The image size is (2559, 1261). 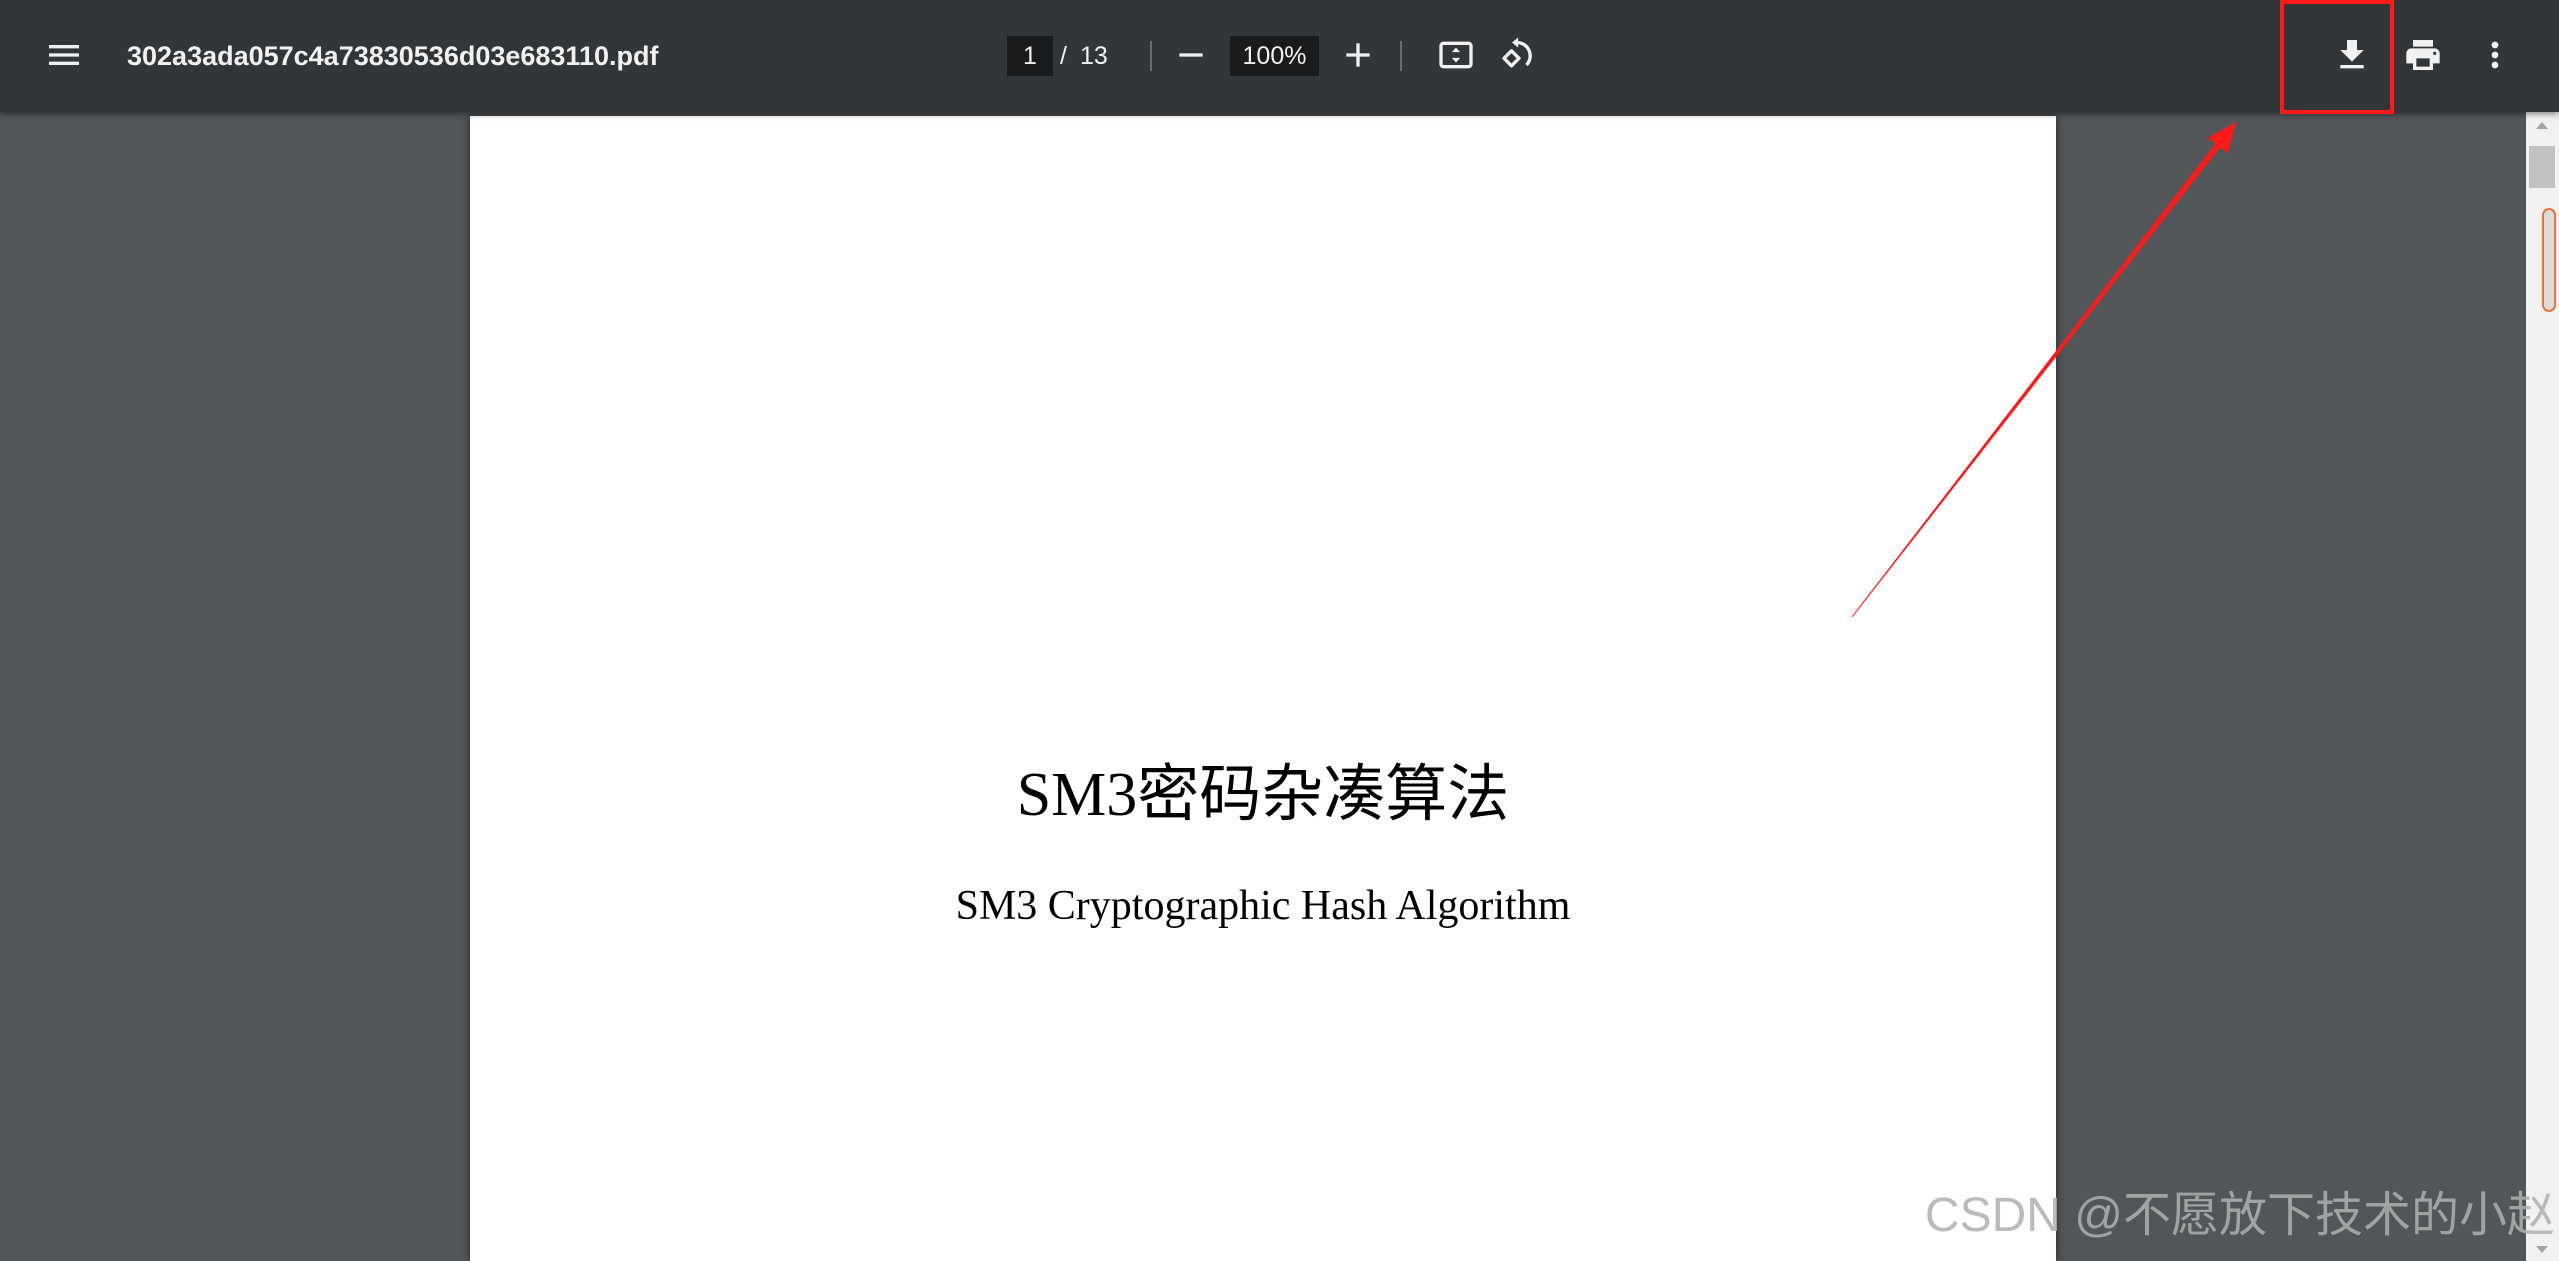 What do you see at coordinates (2542, 125) in the screenshot?
I see `scroll-up-arrow-icon` at bounding box center [2542, 125].